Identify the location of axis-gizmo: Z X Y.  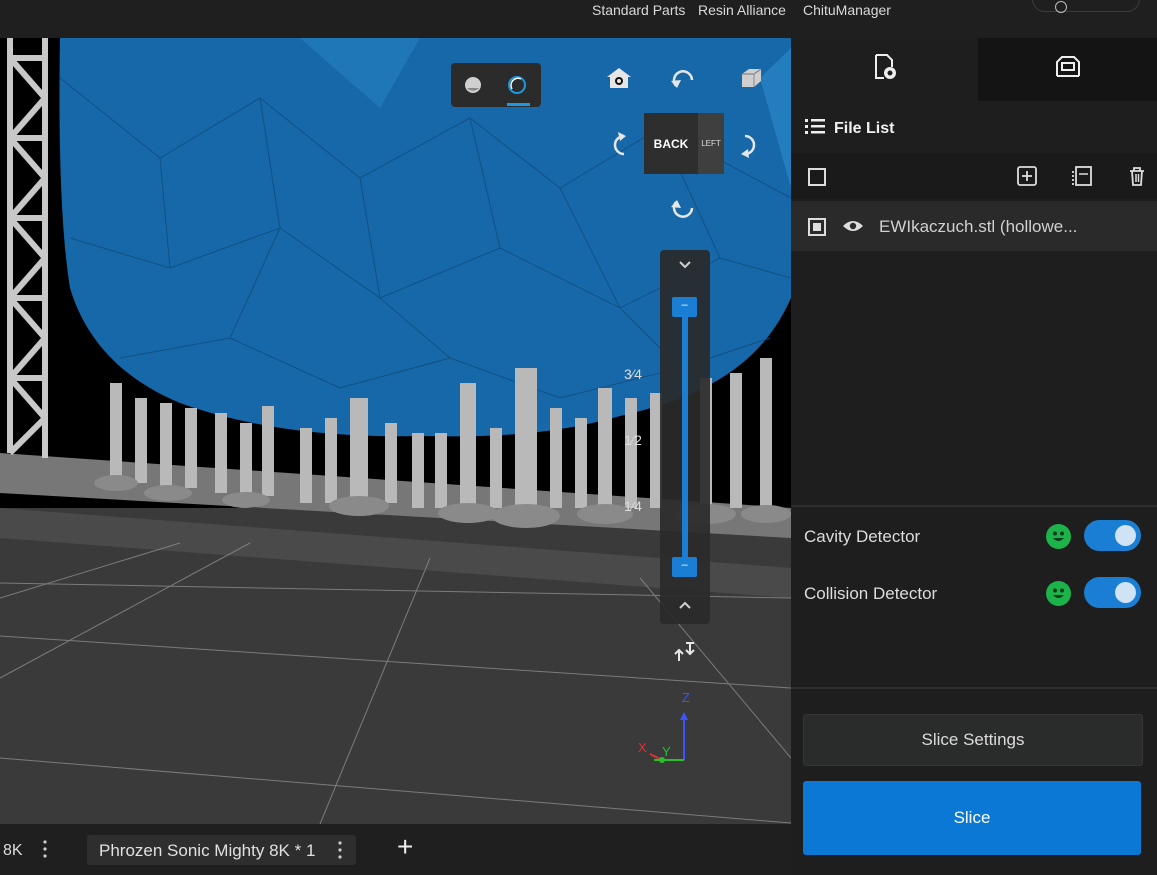
(667, 728).